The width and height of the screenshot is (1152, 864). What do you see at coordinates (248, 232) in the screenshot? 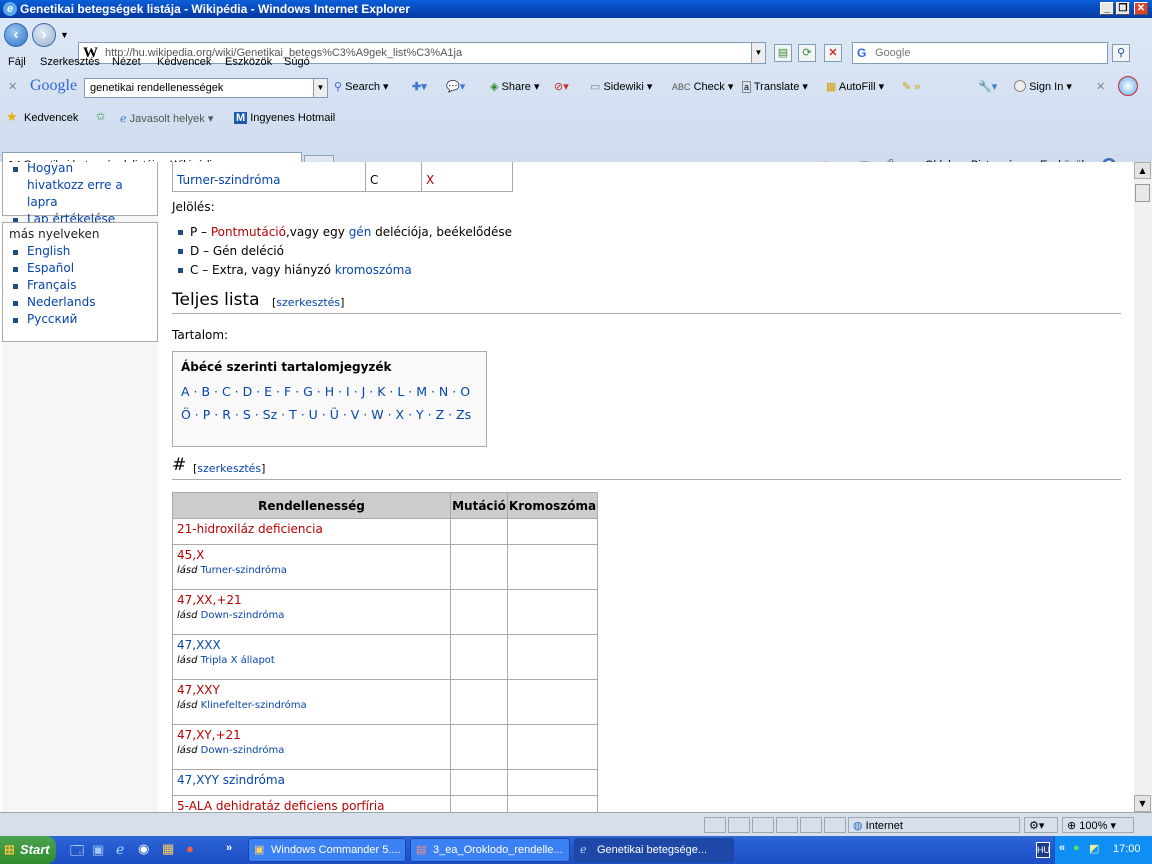
I see `legend-link: Pontmutáció` at bounding box center [248, 232].